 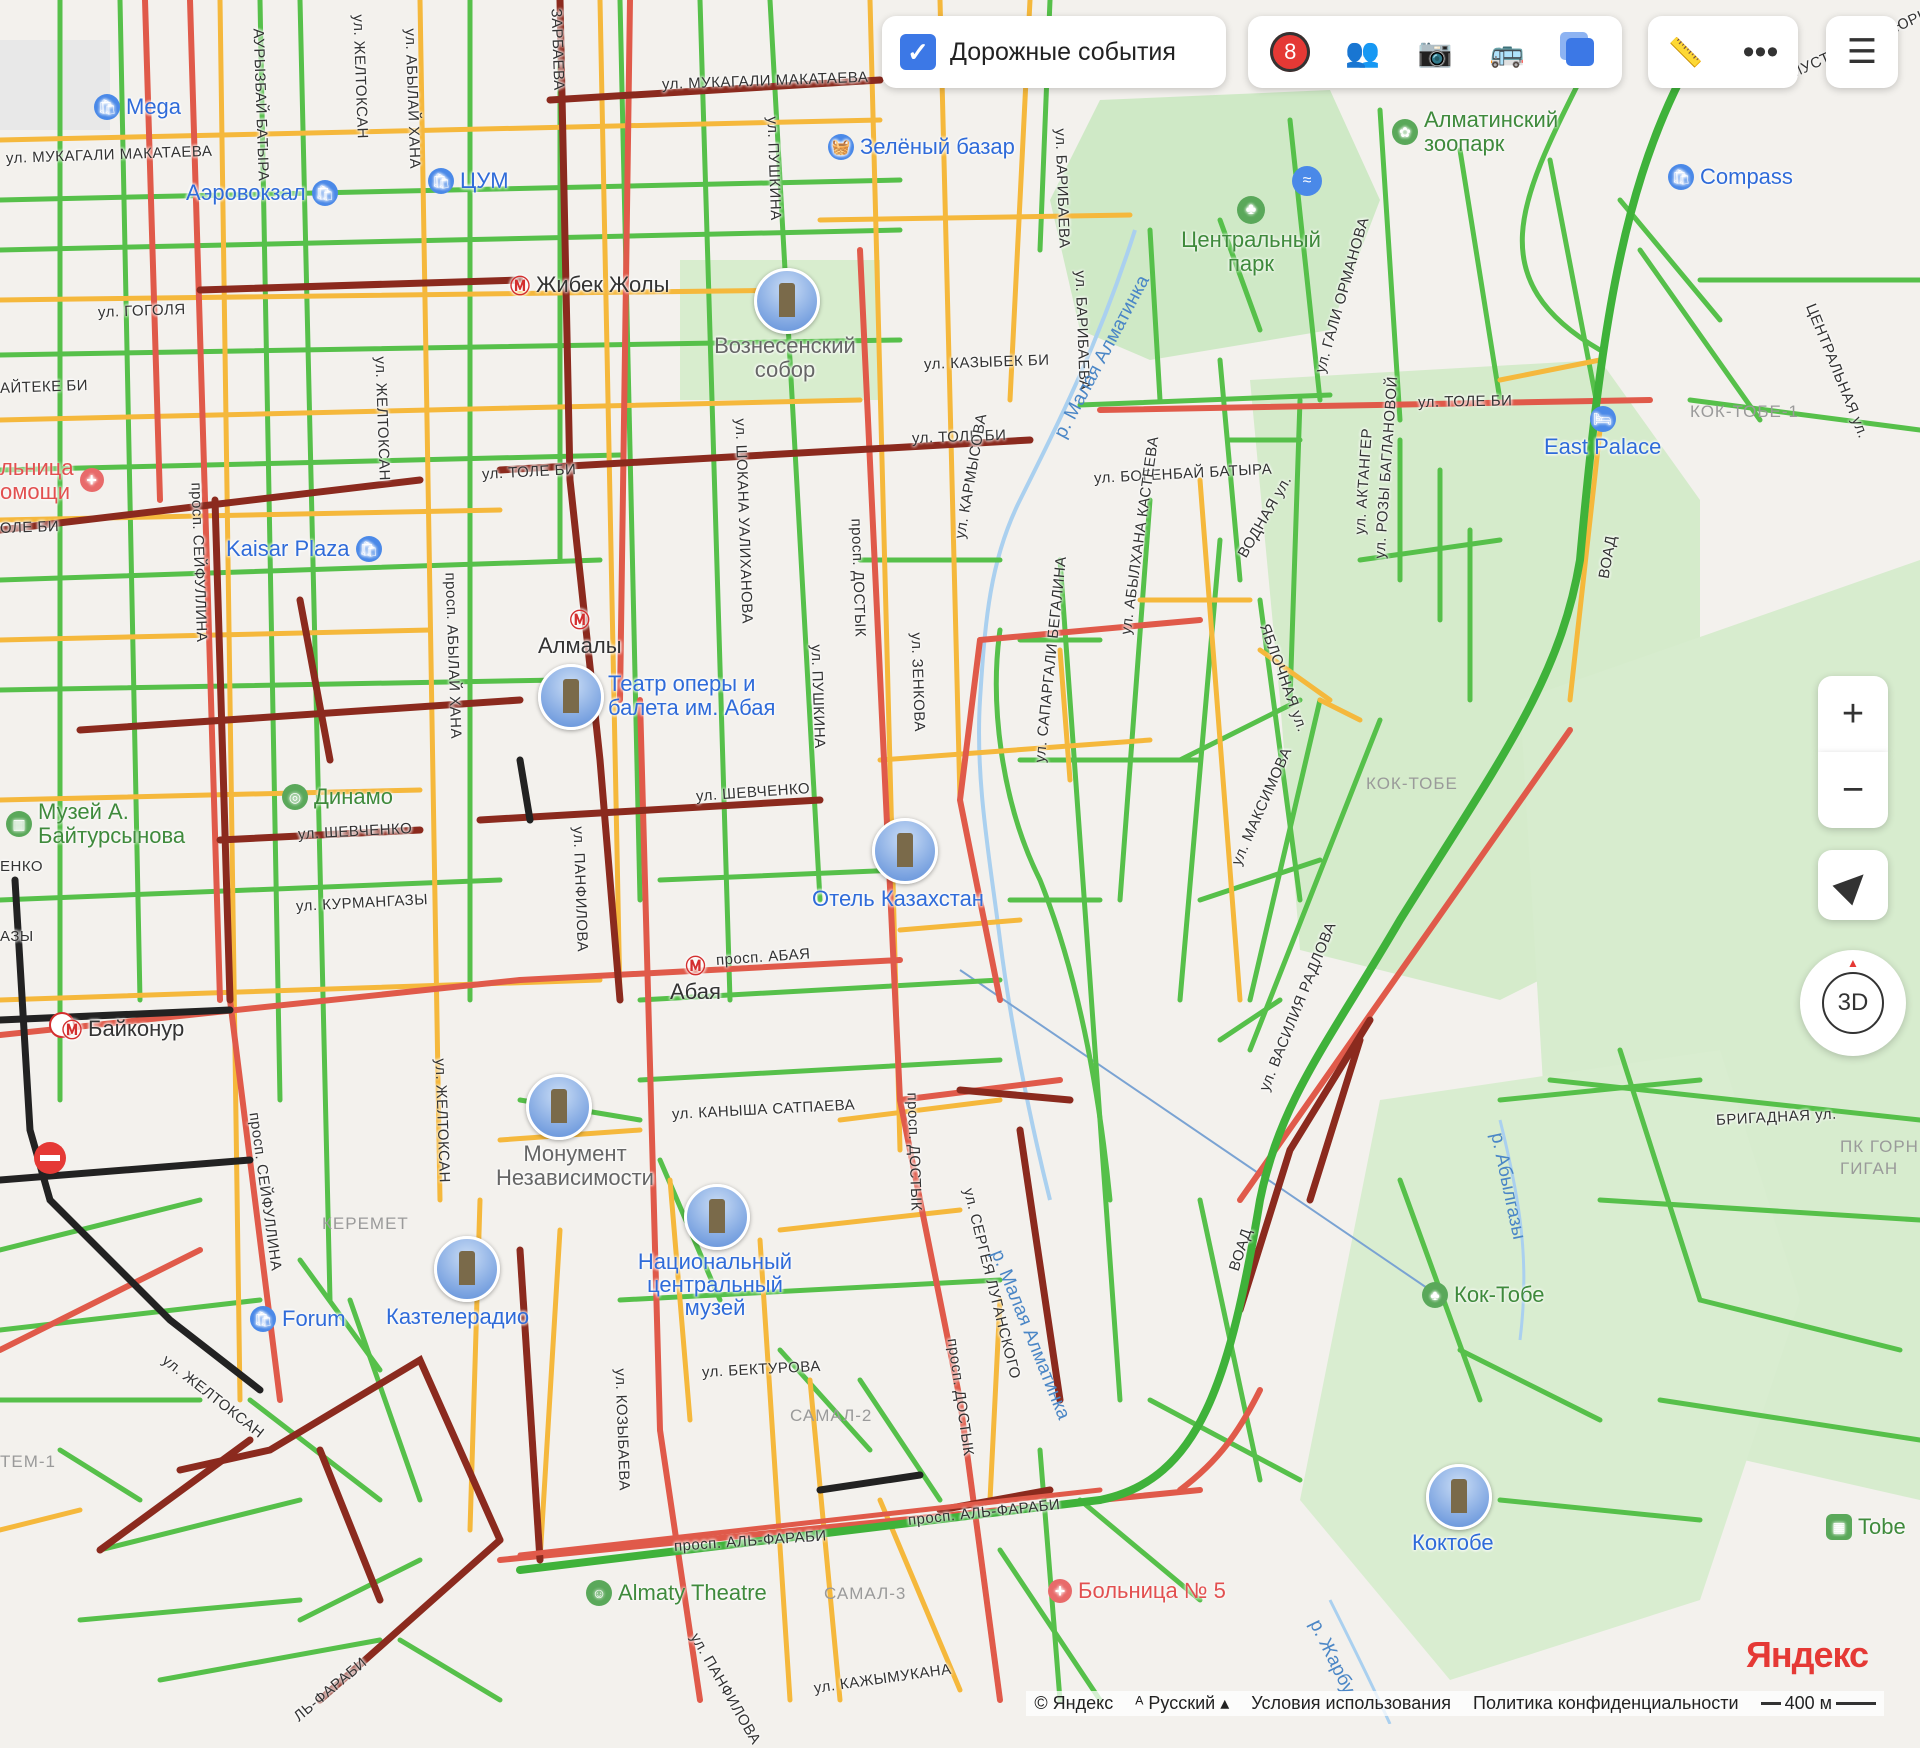 What do you see at coordinates (692, 1592) in the screenshot?
I see `poi-almaty-theatre-label: Almaty Theatre` at bounding box center [692, 1592].